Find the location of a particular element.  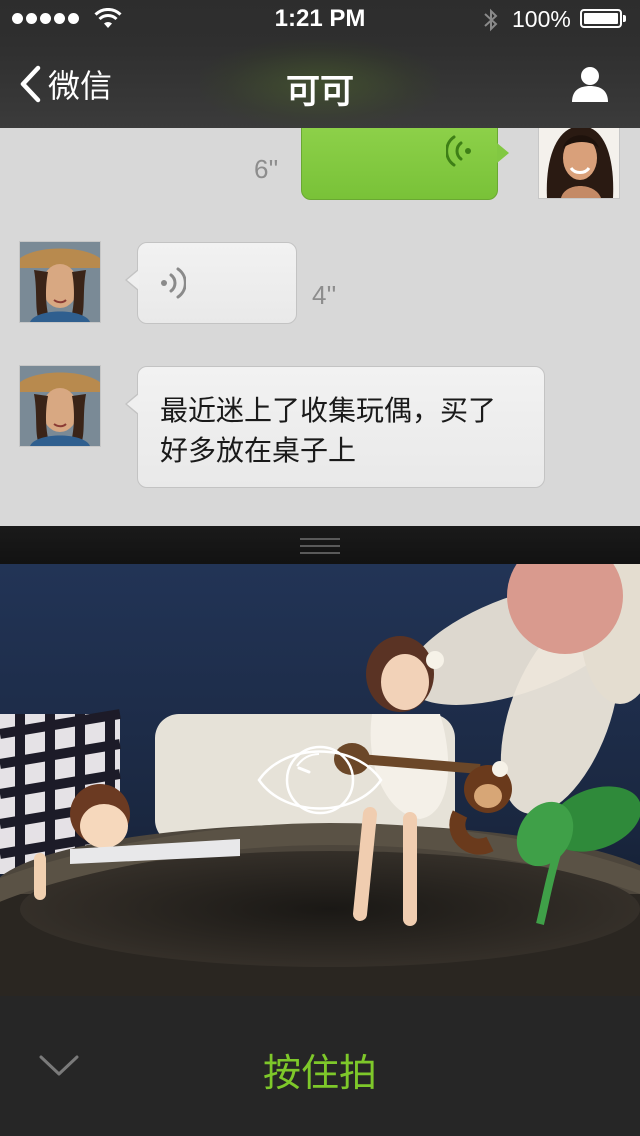

message-voice-incoming: 4'' is located at coordinates (320, 283).